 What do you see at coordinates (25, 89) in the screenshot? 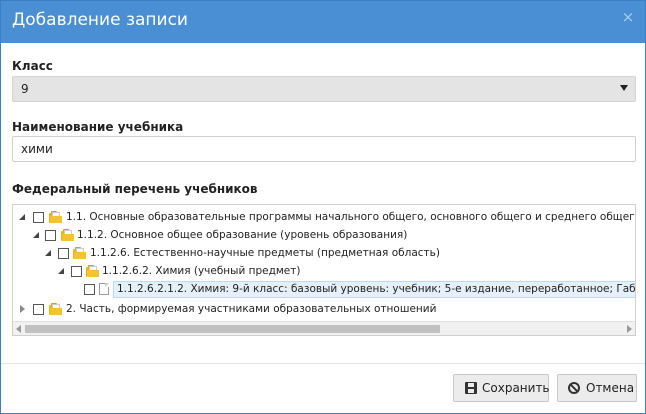
I see `class-select-value: 9` at bounding box center [25, 89].